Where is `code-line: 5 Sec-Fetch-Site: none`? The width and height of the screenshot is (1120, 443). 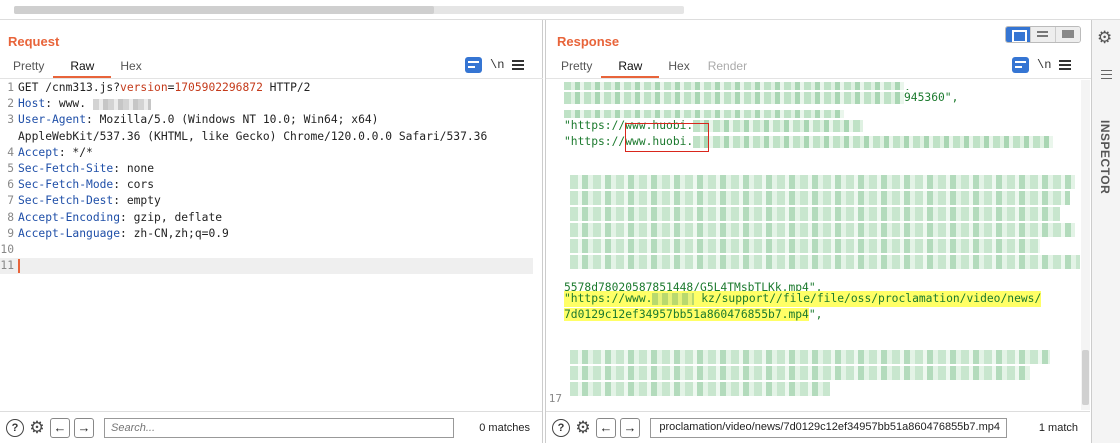
code-line: 5 Sec-Fetch-Site: none is located at coordinates (81, 169).